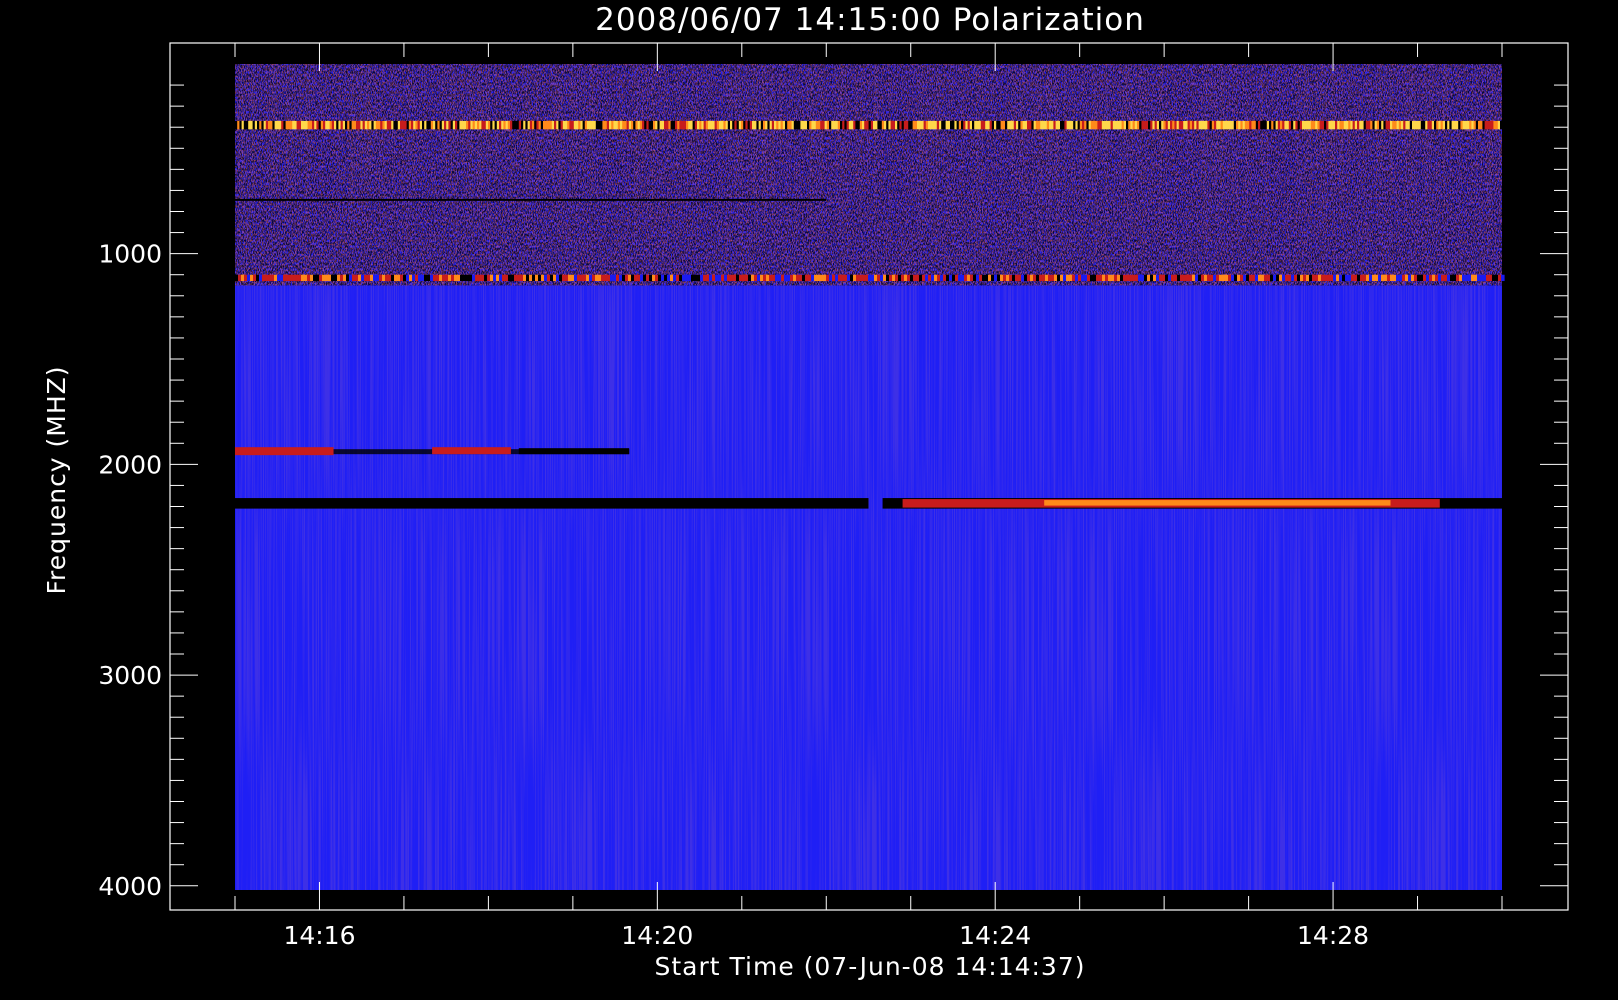  I want to click on feature-dark-line, so click(531, 199).